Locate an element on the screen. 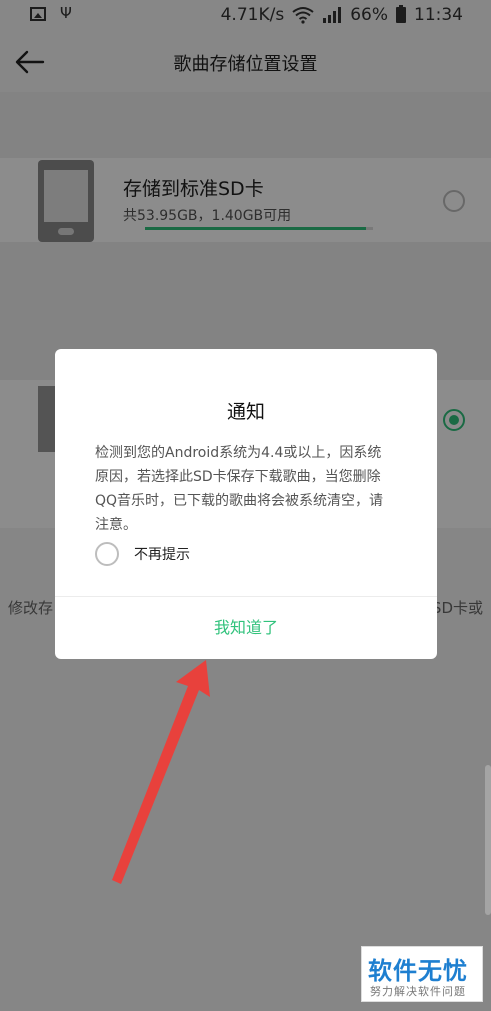 Image resolution: width=491 pixels, height=1011 pixels. dialog-title: 通知 is located at coordinates (245, 412).